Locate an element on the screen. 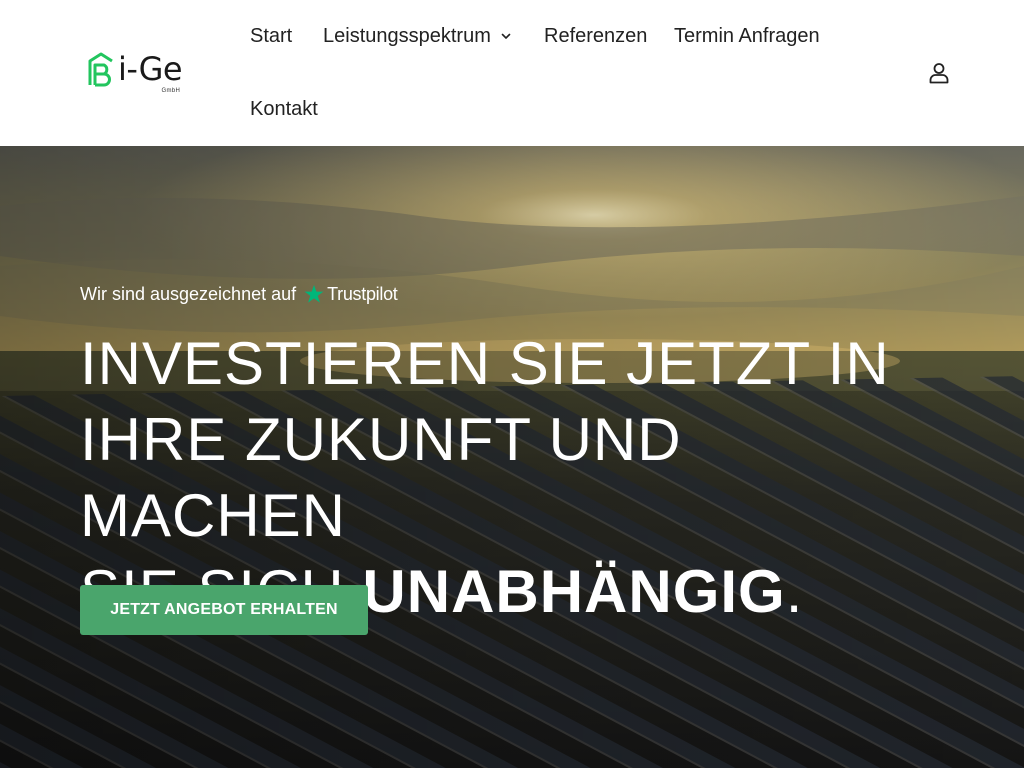 This screenshot has height=768, width=1024. trustpilot-logo-text: Trustpilot is located at coordinates (362, 294).